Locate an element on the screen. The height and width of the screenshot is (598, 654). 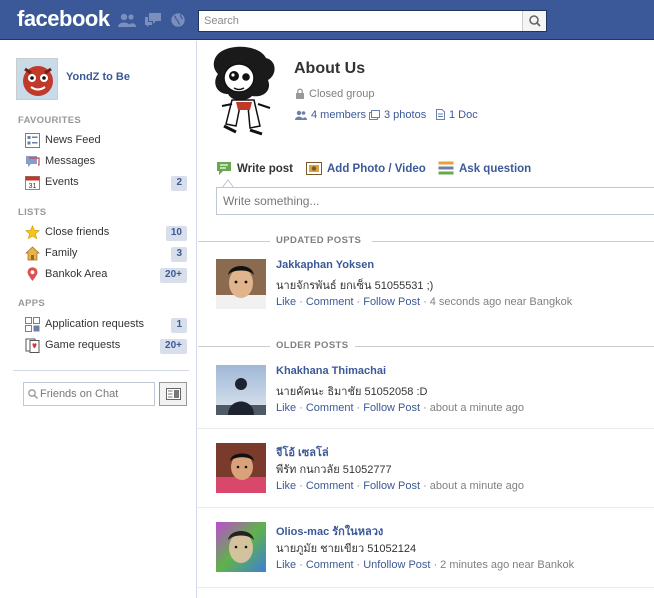
sidebar-item-label: Messages is located at coordinates (70, 161).